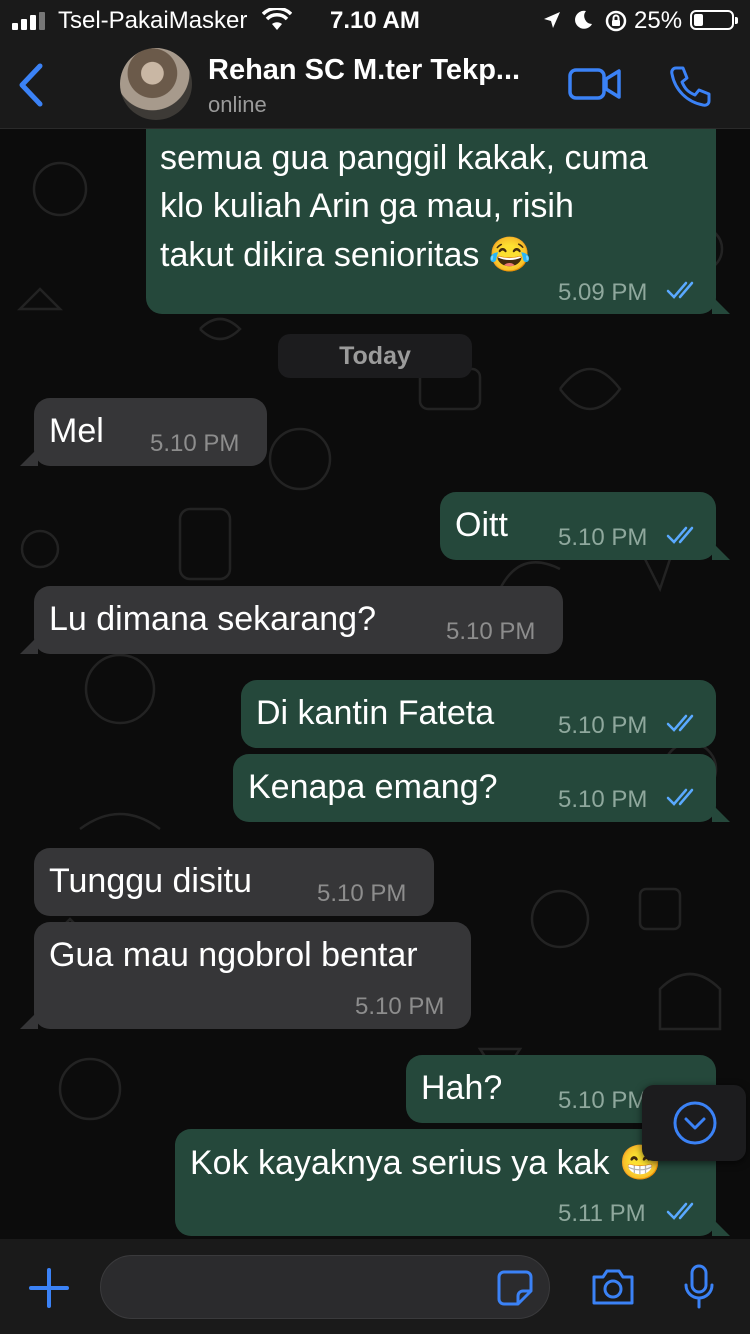  What do you see at coordinates (143, 432) in the screenshot?
I see `incoming-message: Mel 5.10 PM` at bounding box center [143, 432].